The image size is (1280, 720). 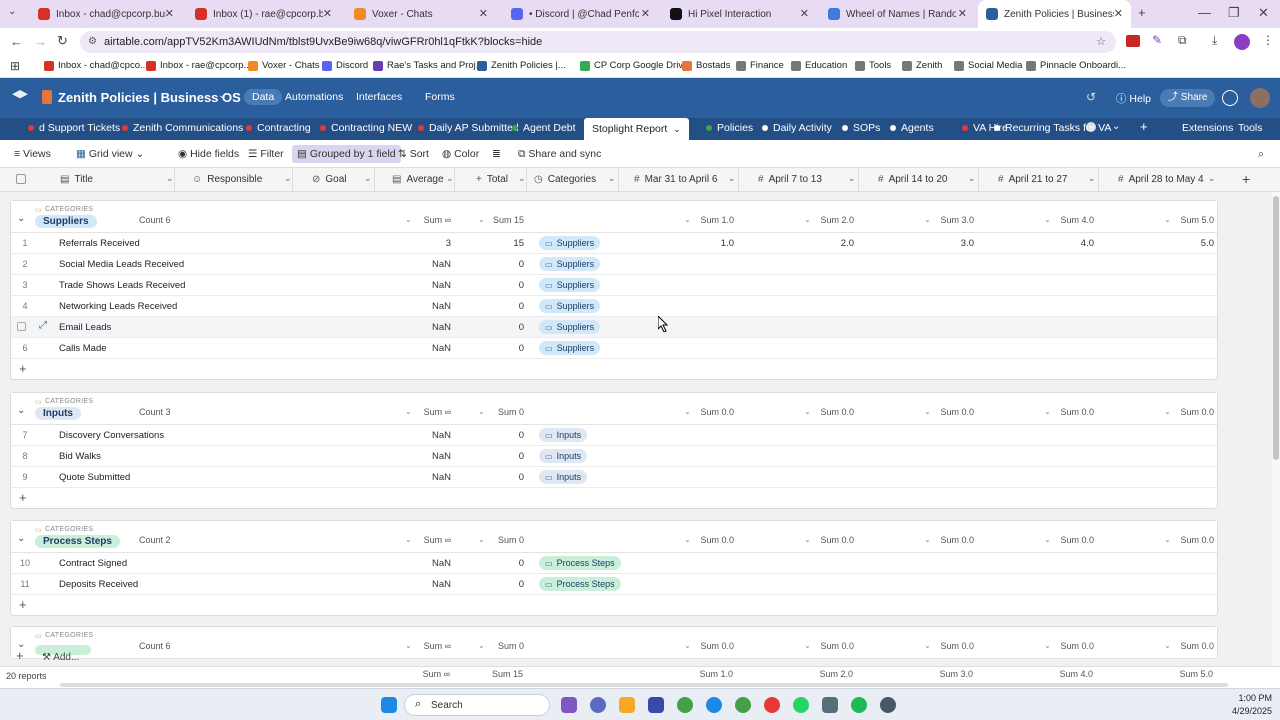 I want to click on browser-tab: Inbox - chad@cpcorp.busines✕, so click(x=106, y=14).